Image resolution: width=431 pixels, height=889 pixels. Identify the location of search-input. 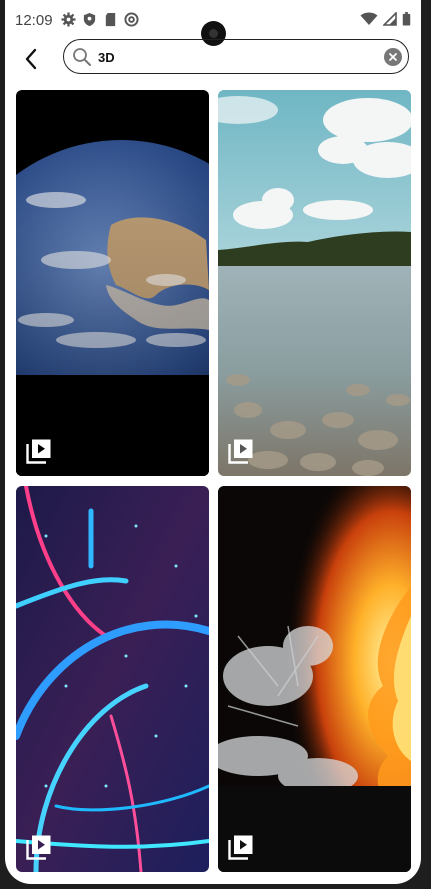
(238, 57).